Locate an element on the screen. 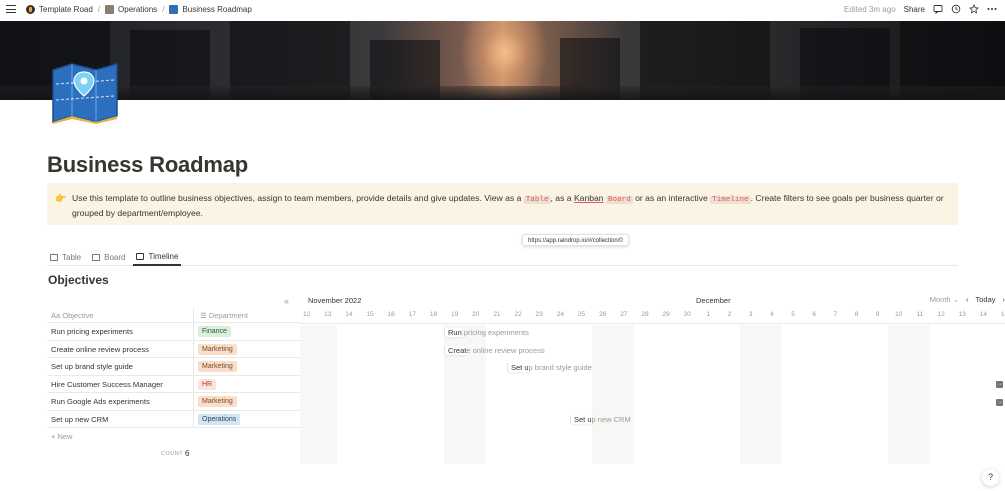  timeline-item: Set up brand style guide is located at coordinates (550, 368).